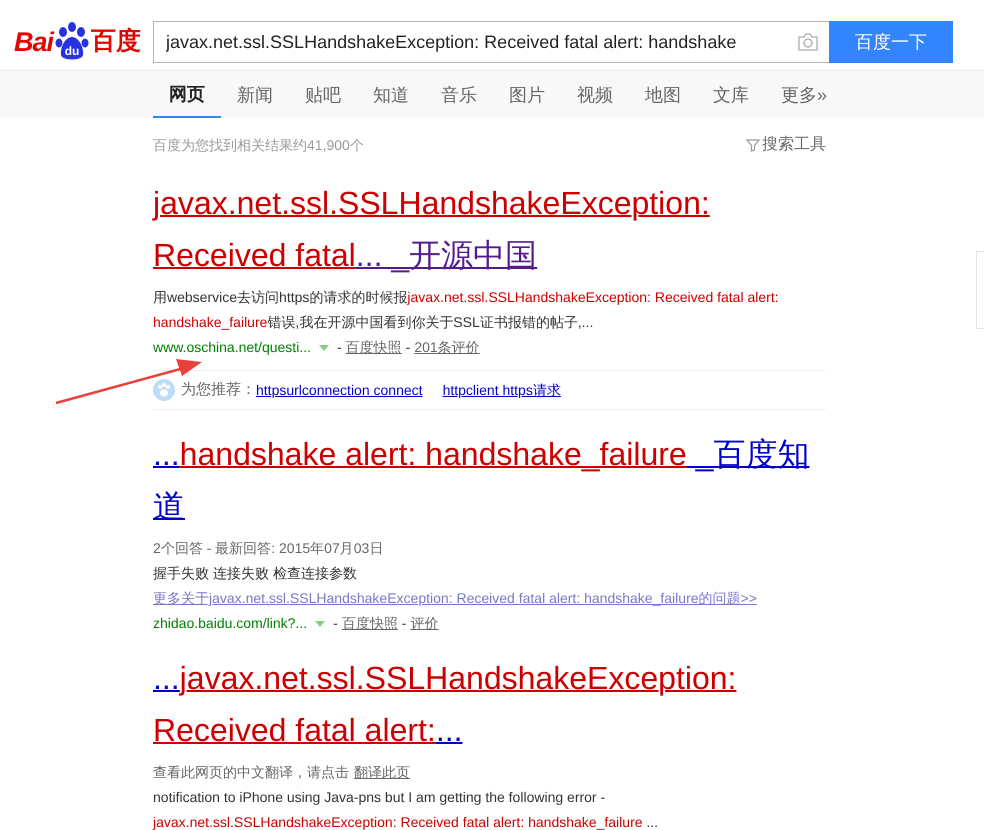 The image size is (984, 830). Describe the element at coordinates (447, 347) in the screenshot. I see `snapshot-link: 201条评价` at that location.